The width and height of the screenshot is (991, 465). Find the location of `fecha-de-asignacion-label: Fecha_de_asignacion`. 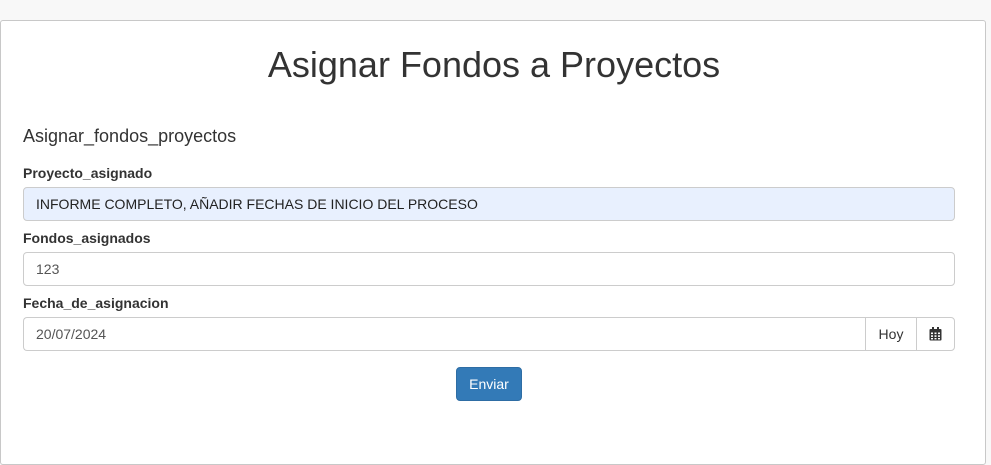

fecha-de-asignacion-label: Fecha_de_asignacion is located at coordinates (96, 303).